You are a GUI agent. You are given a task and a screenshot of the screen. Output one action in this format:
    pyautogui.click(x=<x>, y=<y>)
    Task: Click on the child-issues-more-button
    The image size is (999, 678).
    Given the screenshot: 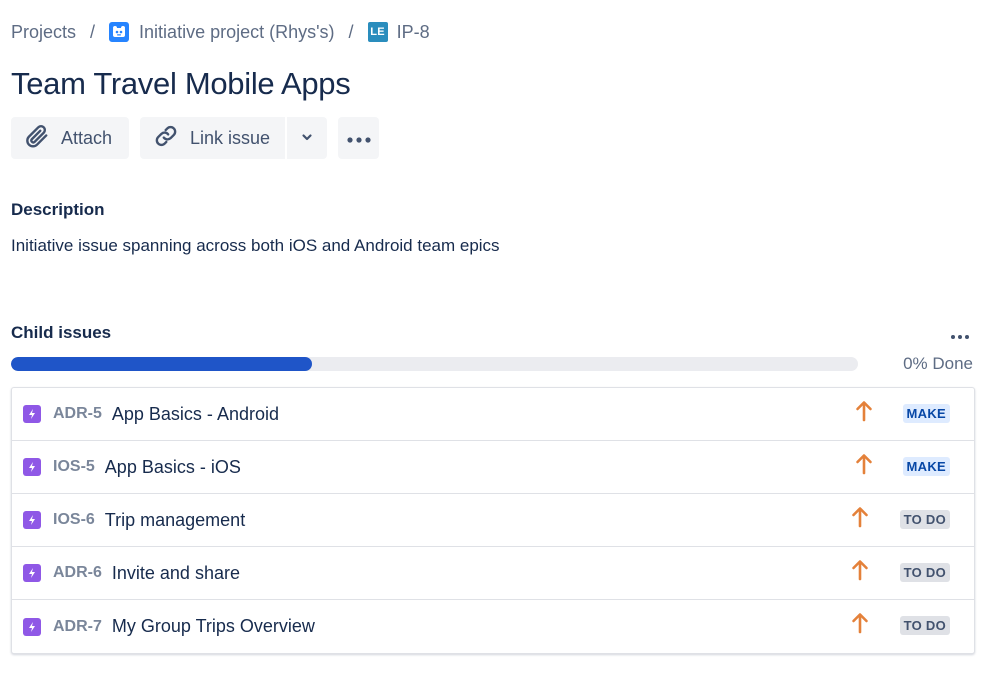 What is the action you would take?
    pyautogui.click(x=960, y=336)
    